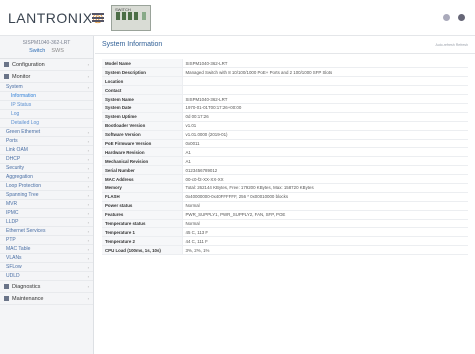  I want to click on info-key: Hardware Revision, so click(142, 152).